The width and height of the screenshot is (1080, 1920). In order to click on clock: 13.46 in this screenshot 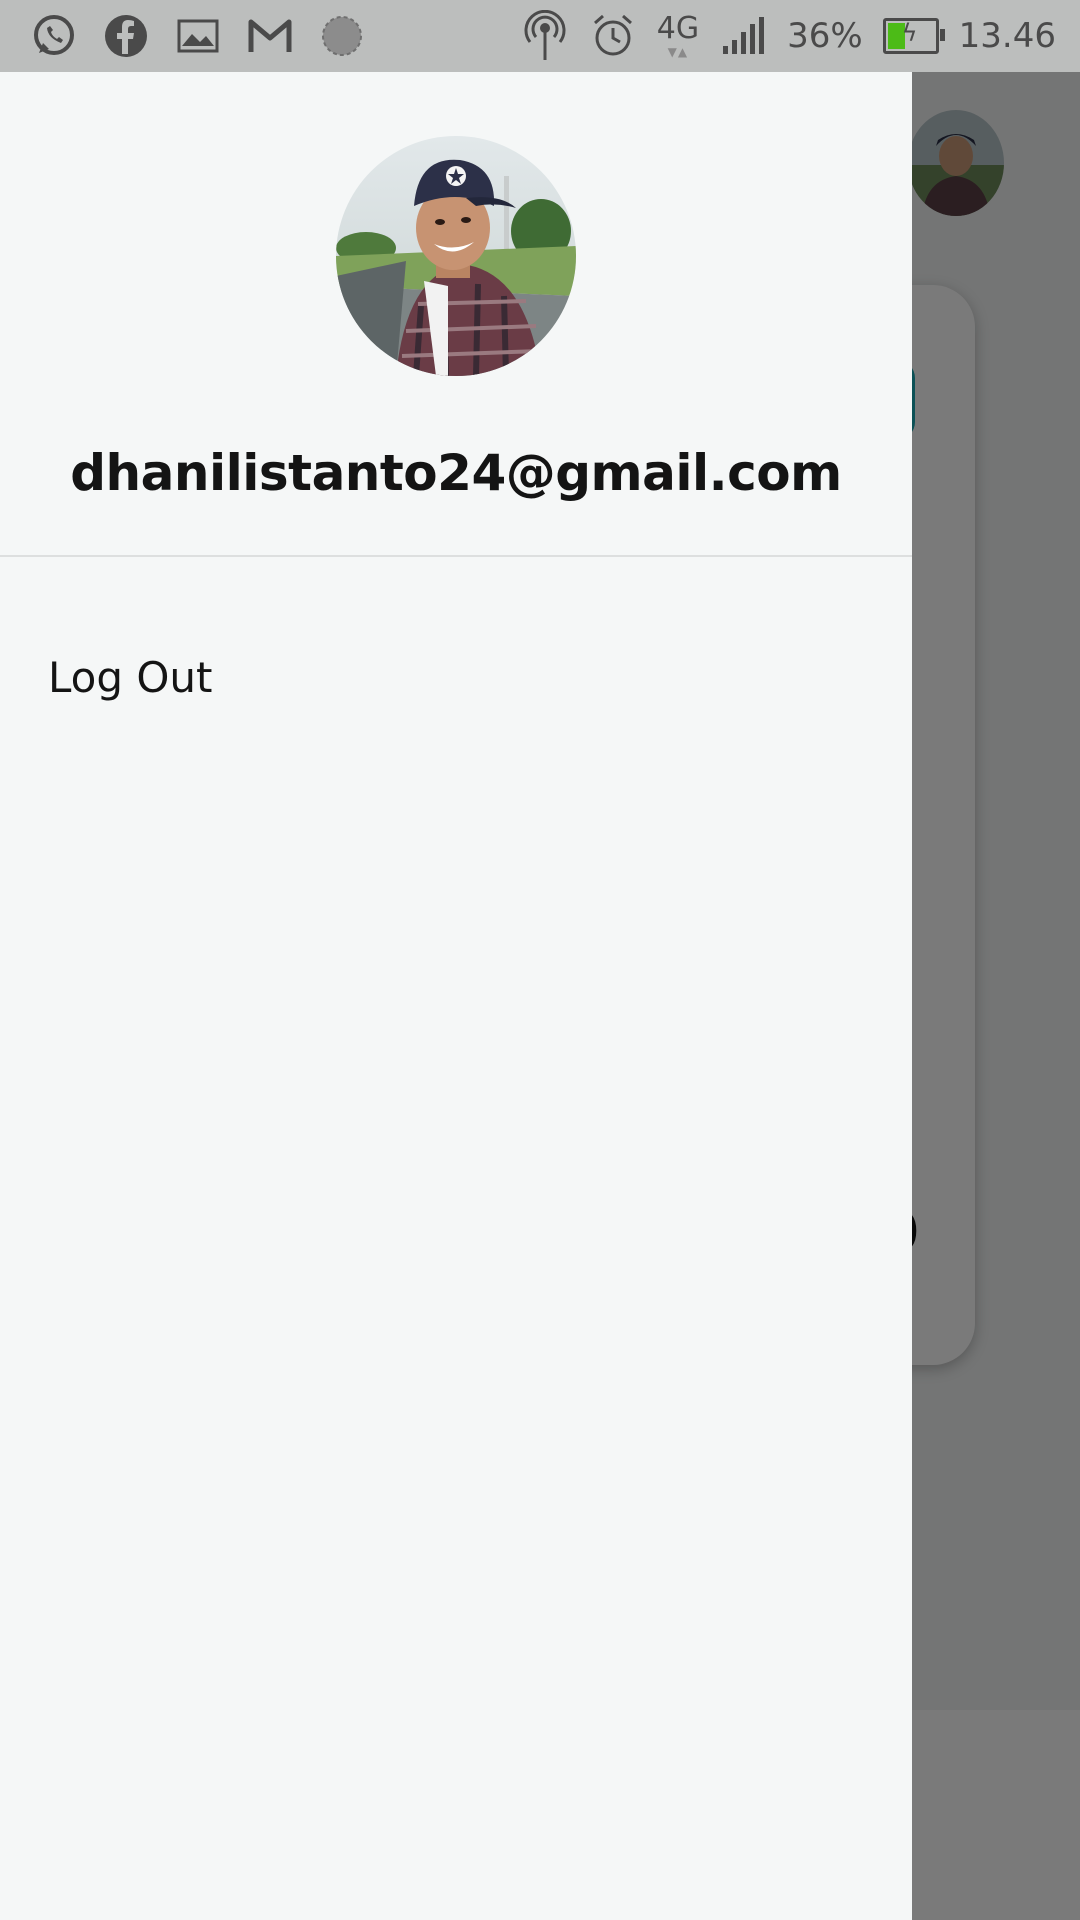, I will do `click(1007, 36)`.